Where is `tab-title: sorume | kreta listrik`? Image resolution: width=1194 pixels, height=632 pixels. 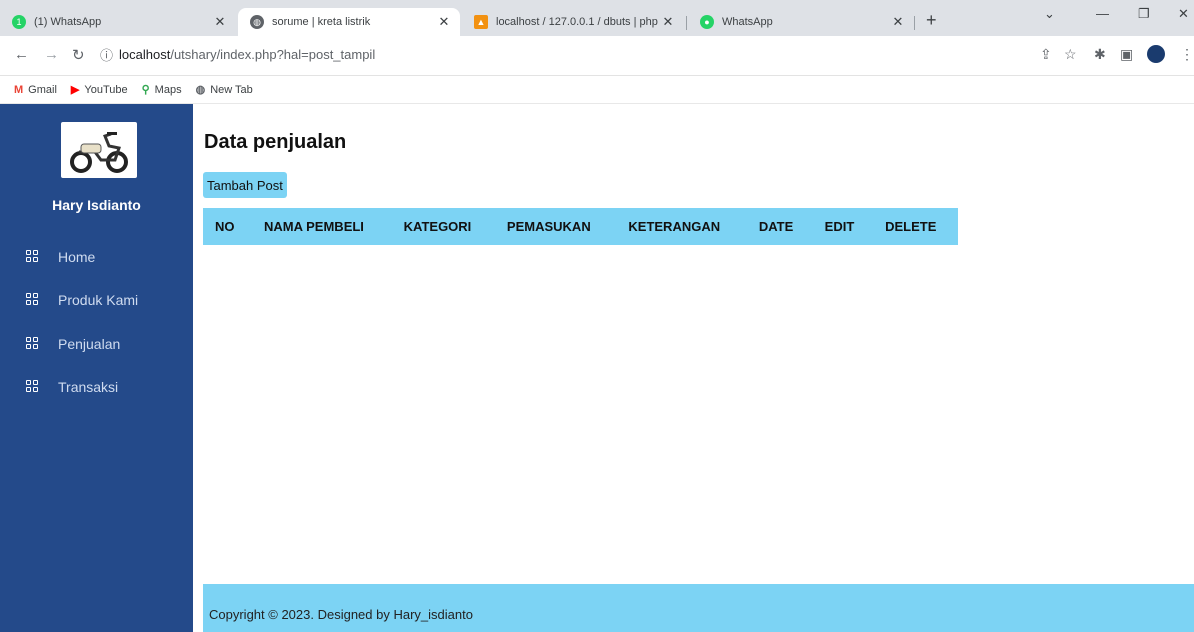
tab-title: sorume | kreta listrik is located at coordinates (321, 22).